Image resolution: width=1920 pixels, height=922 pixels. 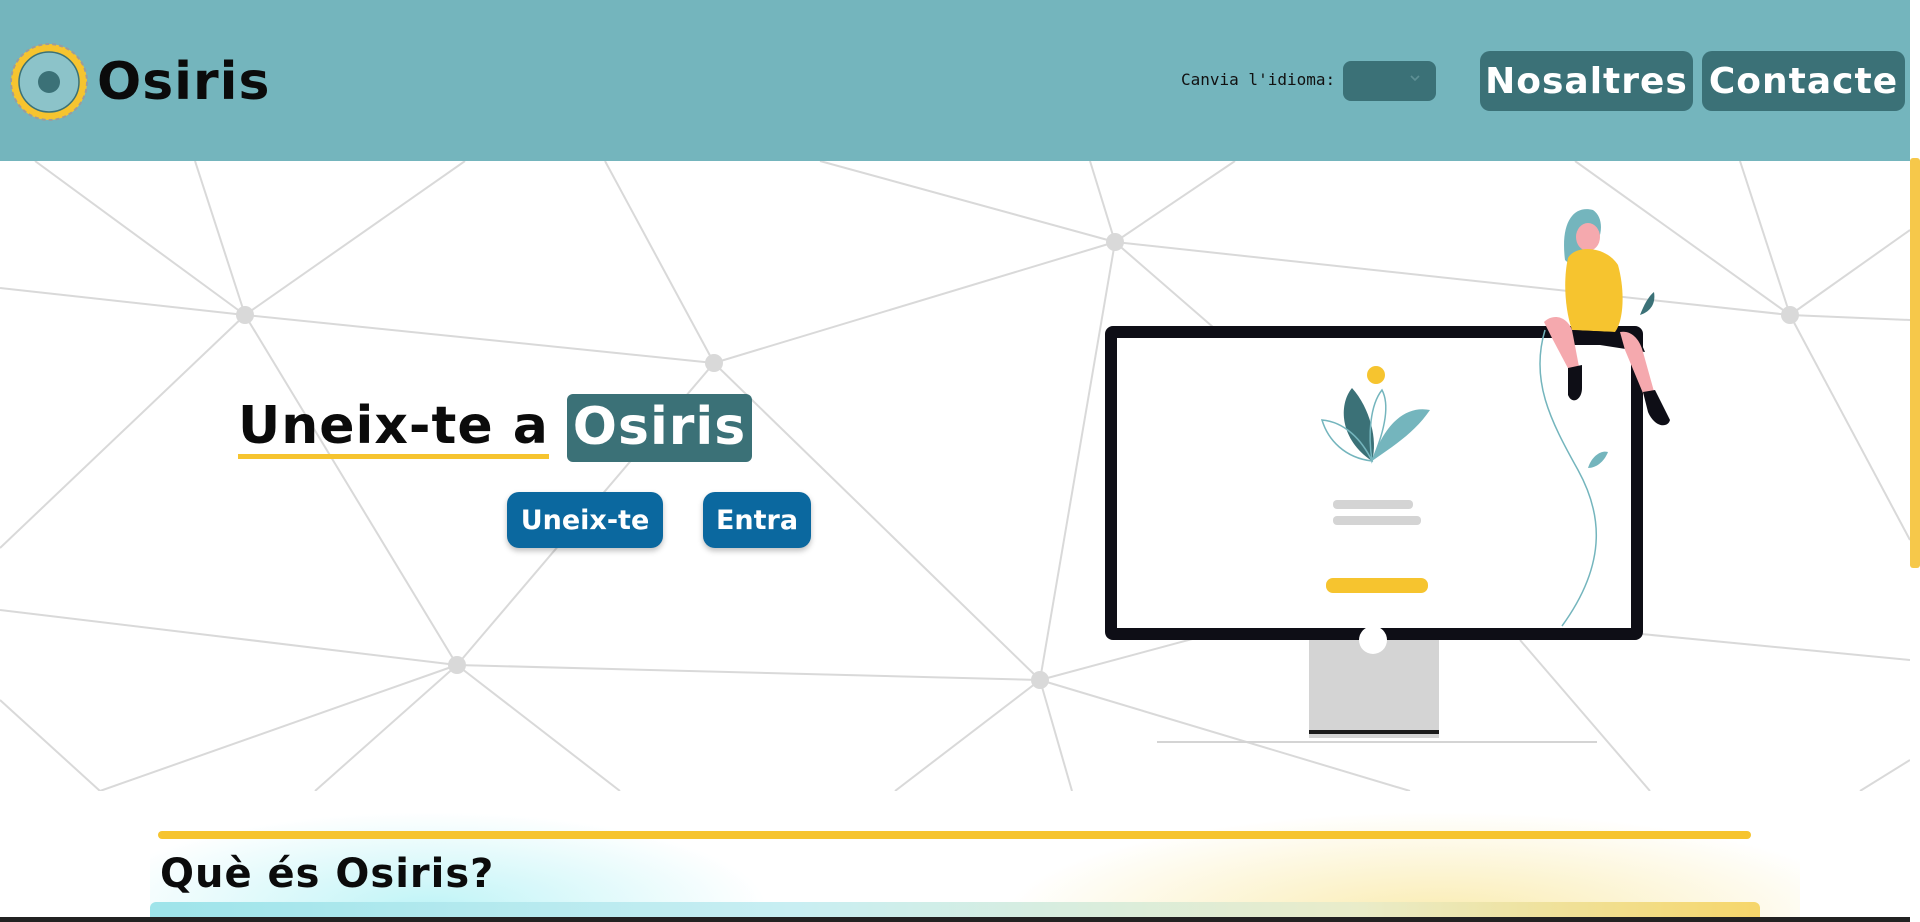 What do you see at coordinates (327, 874) in the screenshot?
I see `about-title: Què és Osiris?` at bounding box center [327, 874].